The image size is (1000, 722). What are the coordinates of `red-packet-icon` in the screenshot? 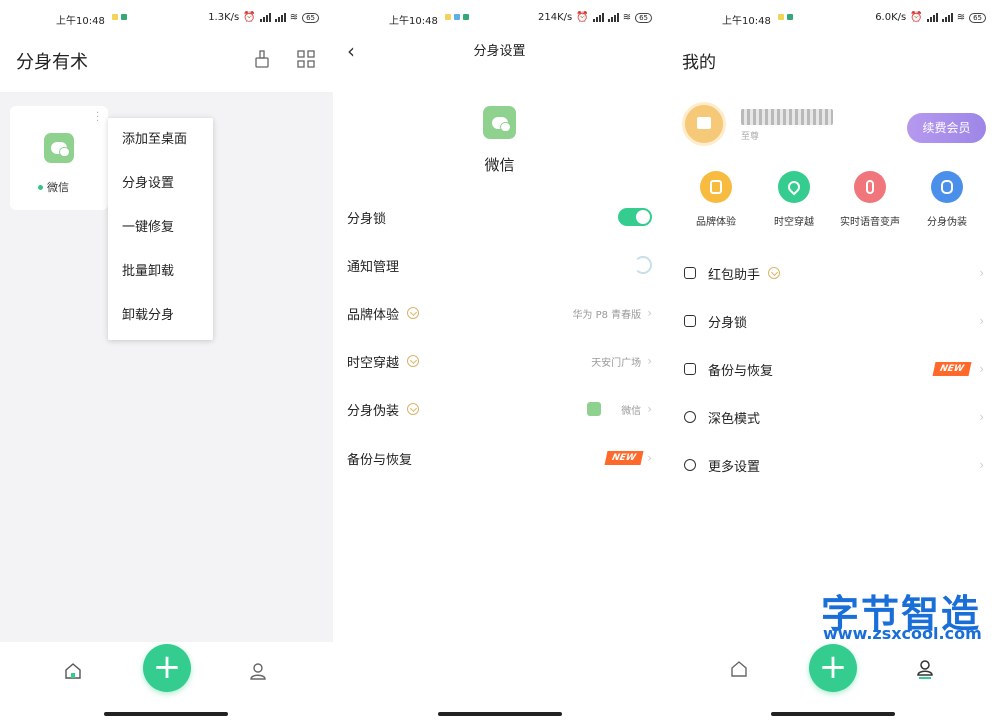 It's located at (690, 273).